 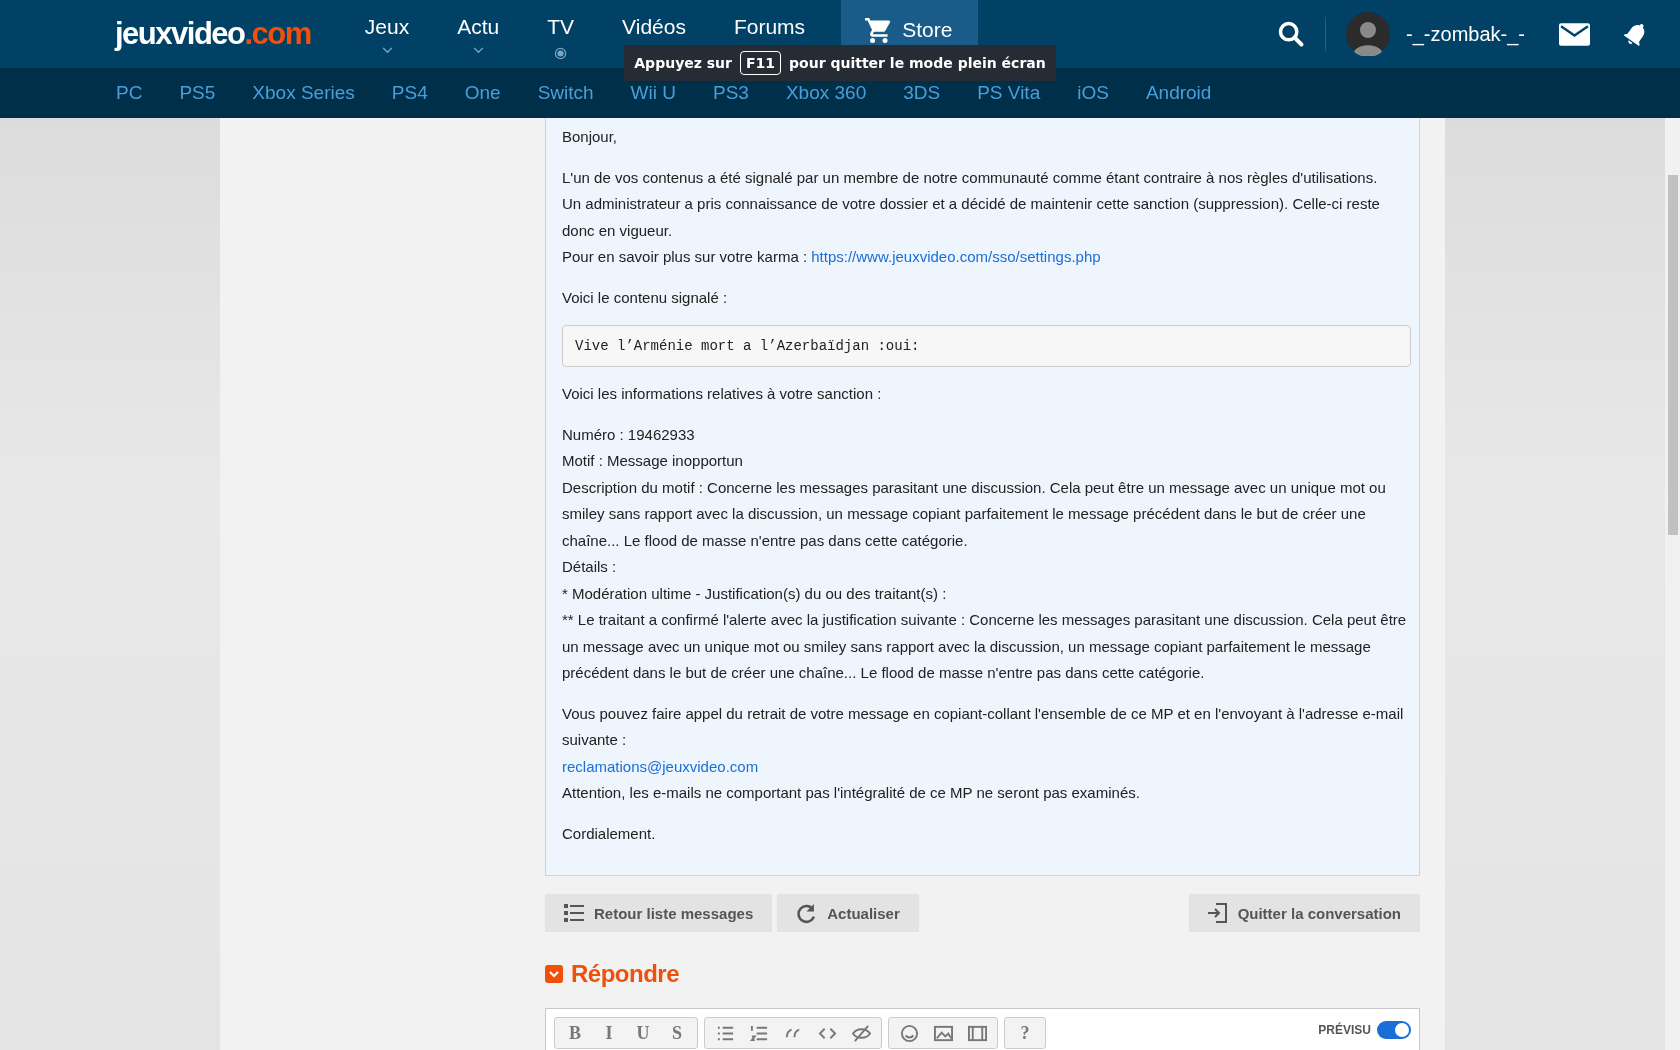 I want to click on site-logo: jeuxvideo.com, so click(x=213, y=34).